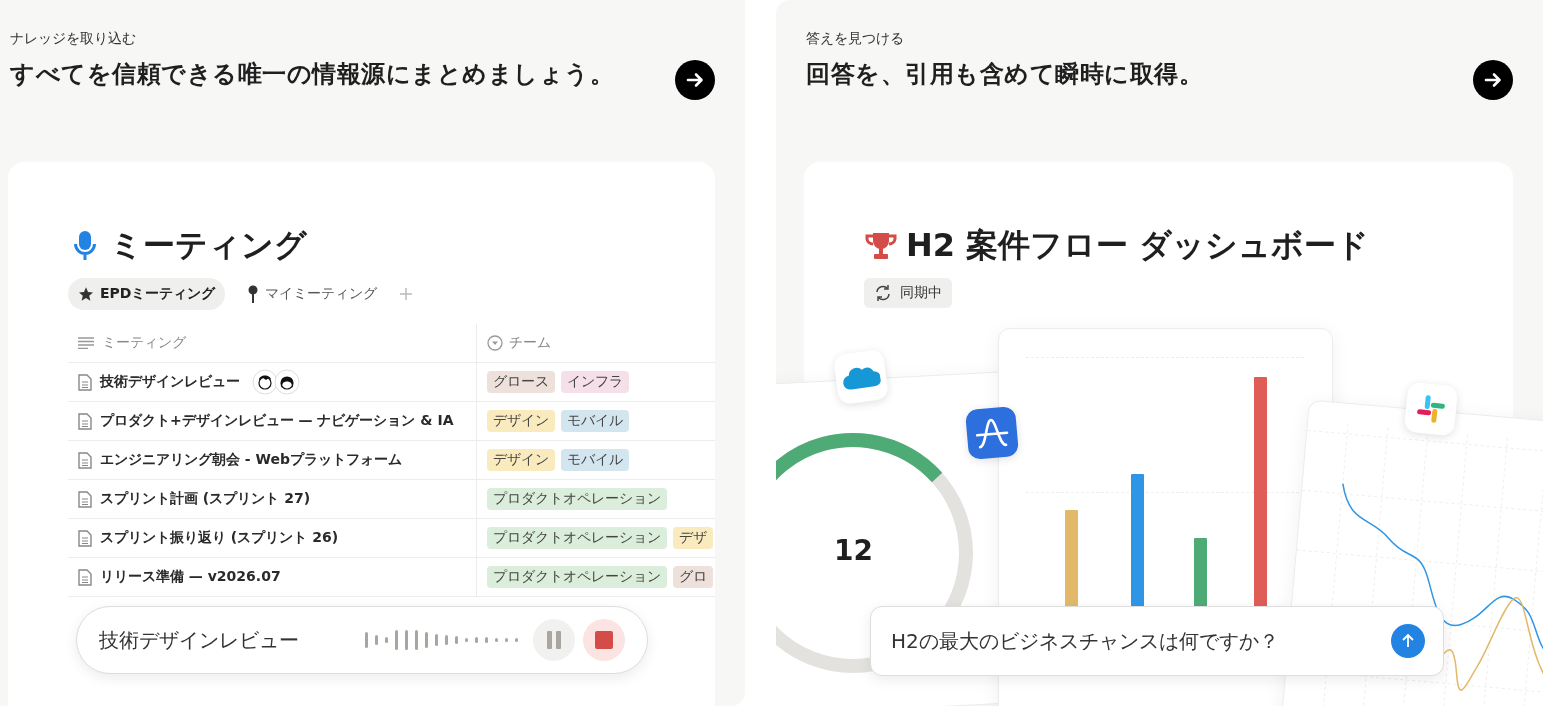  I want to click on team-tag: グロ, so click(693, 577).